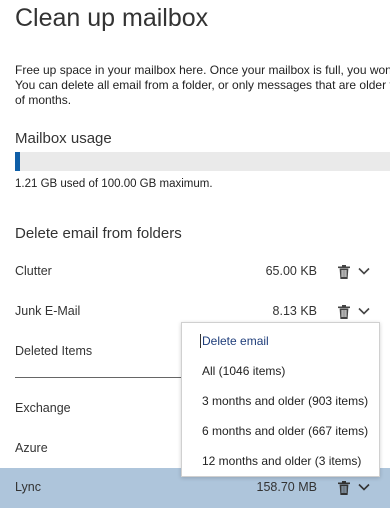 Image resolution: width=390 pixels, height=516 pixels. What do you see at coordinates (43, 408) in the screenshot?
I see `folder-name: Exchange` at bounding box center [43, 408].